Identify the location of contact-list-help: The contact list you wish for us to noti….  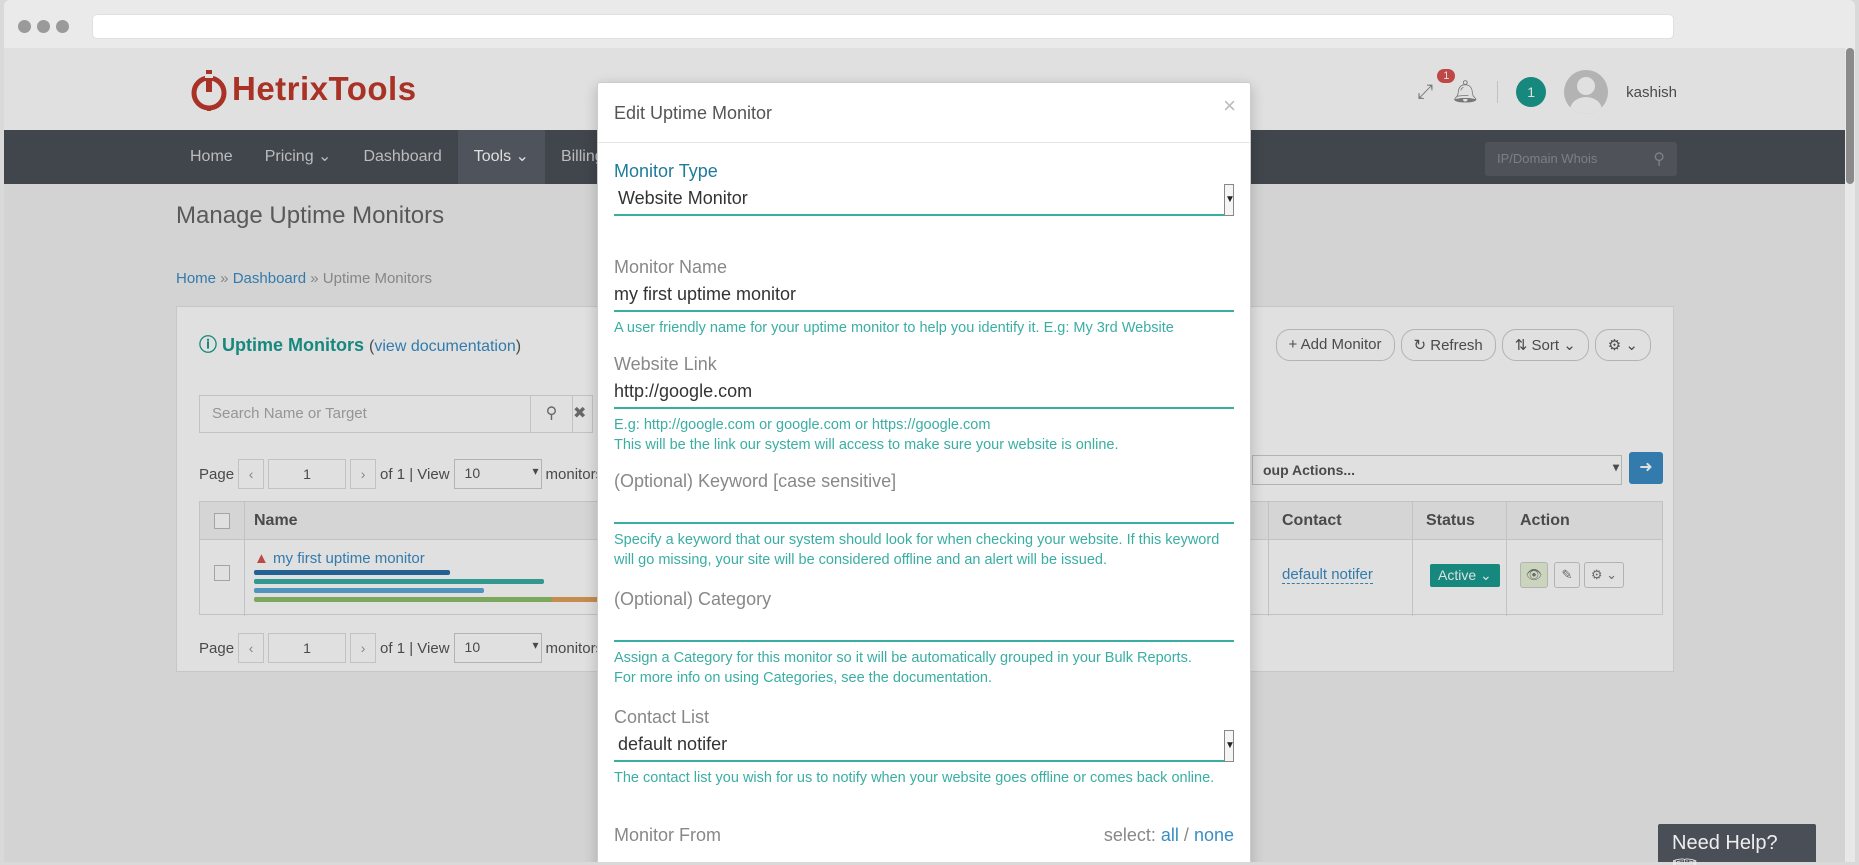
(914, 778).